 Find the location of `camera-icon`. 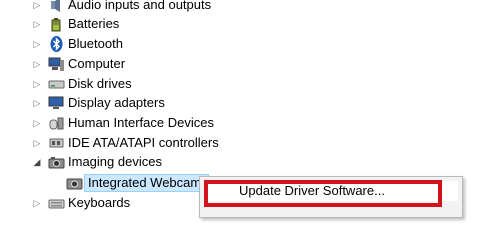

camera-icon is located at coordinates (56, 163).